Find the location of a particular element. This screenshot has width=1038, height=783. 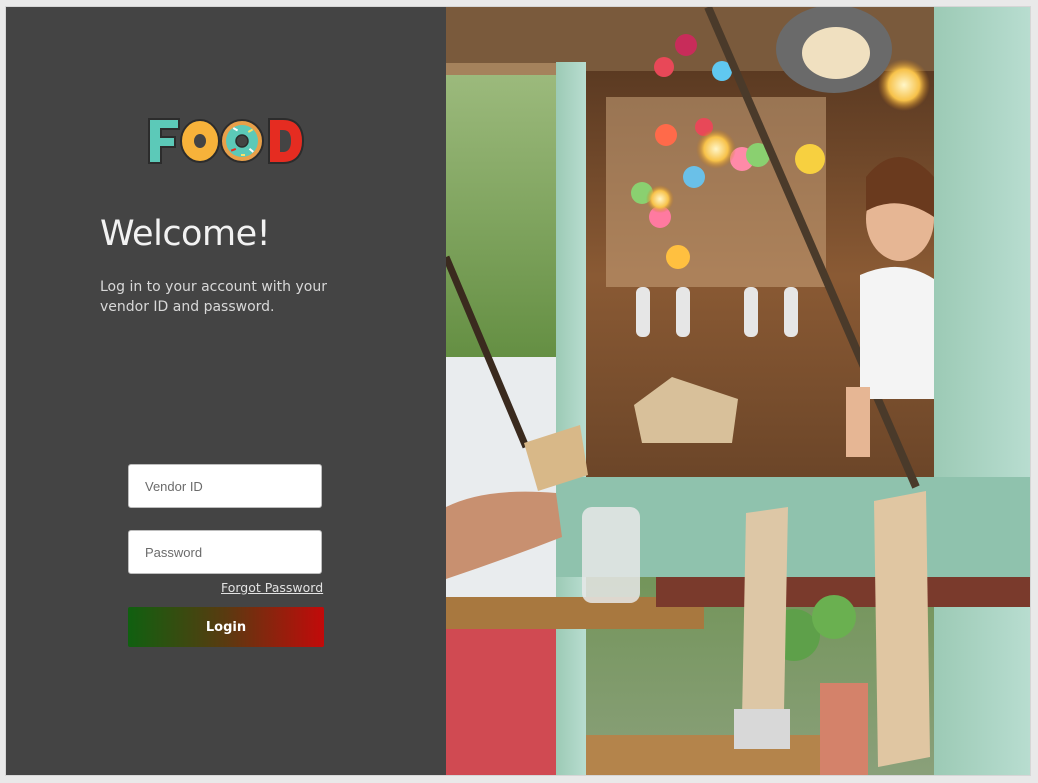

forgot-password-link: Forgot Password is located at coordinates (272, 587).